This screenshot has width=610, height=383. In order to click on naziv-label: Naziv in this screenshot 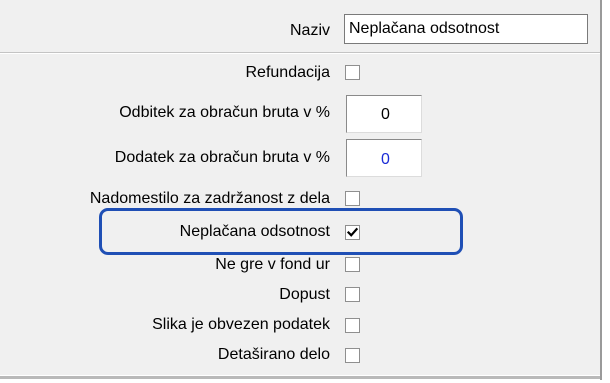, I will do `click(309, 30)`.